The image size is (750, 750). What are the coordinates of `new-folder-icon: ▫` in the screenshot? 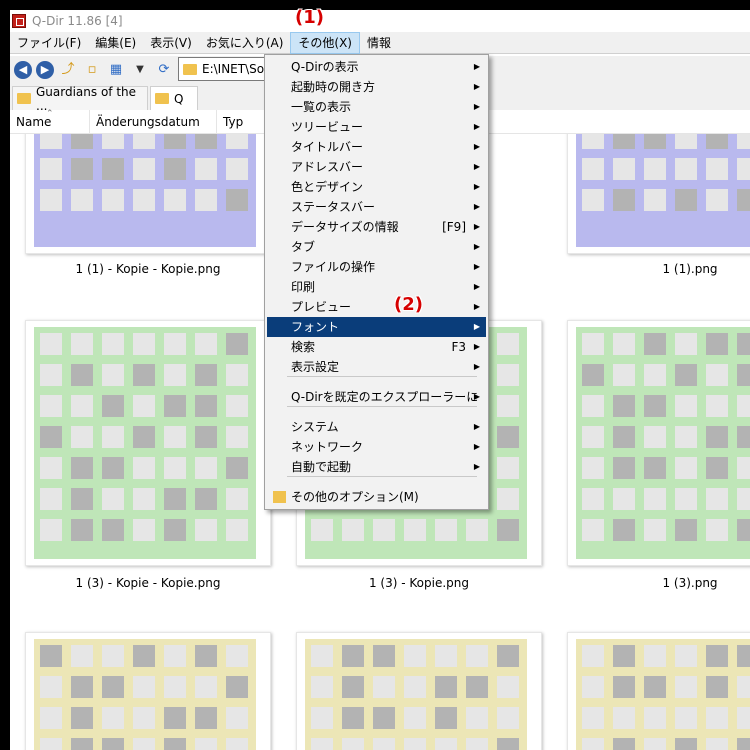 It's located at (92, 70).